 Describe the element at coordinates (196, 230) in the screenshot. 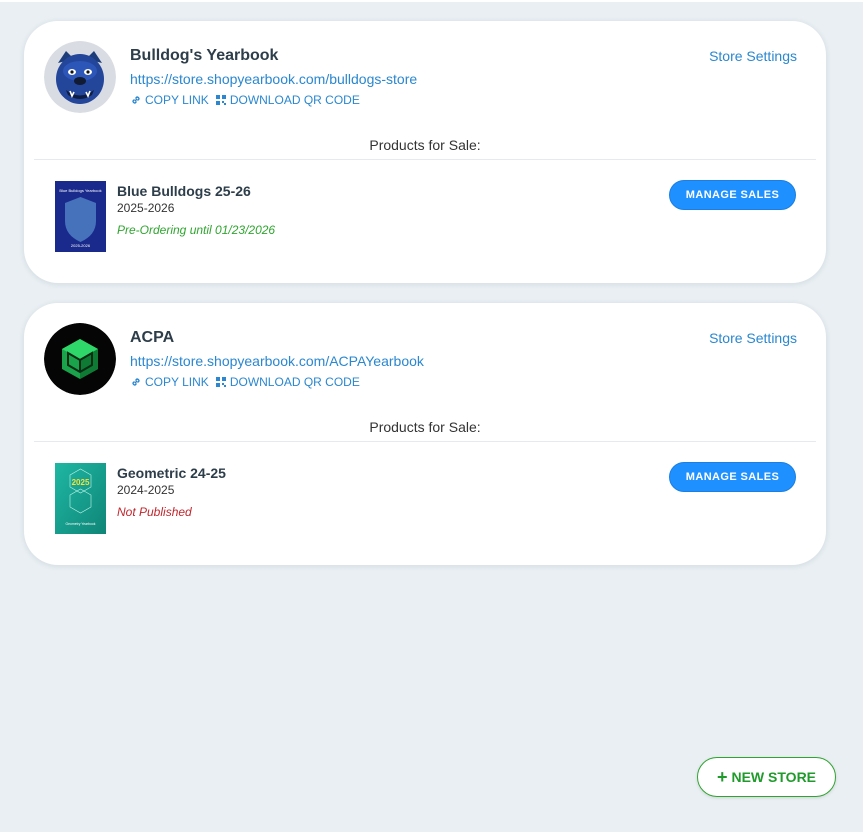

I see `product-status: Pre-Ordering until 01/23/2026` at that location.